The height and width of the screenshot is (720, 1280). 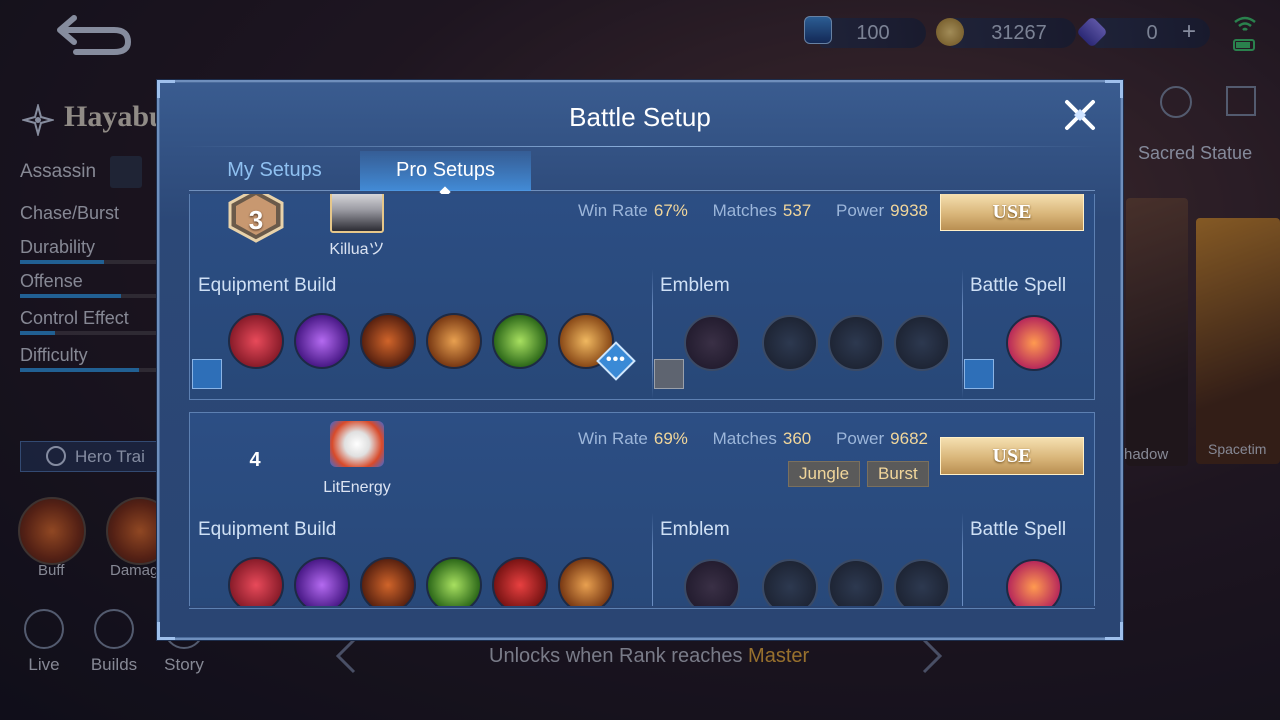 What do you see at coordinates (274, 171) in the screenshot?
I see `tab-my-setups: My Setups` at bounding box center [274, 171].